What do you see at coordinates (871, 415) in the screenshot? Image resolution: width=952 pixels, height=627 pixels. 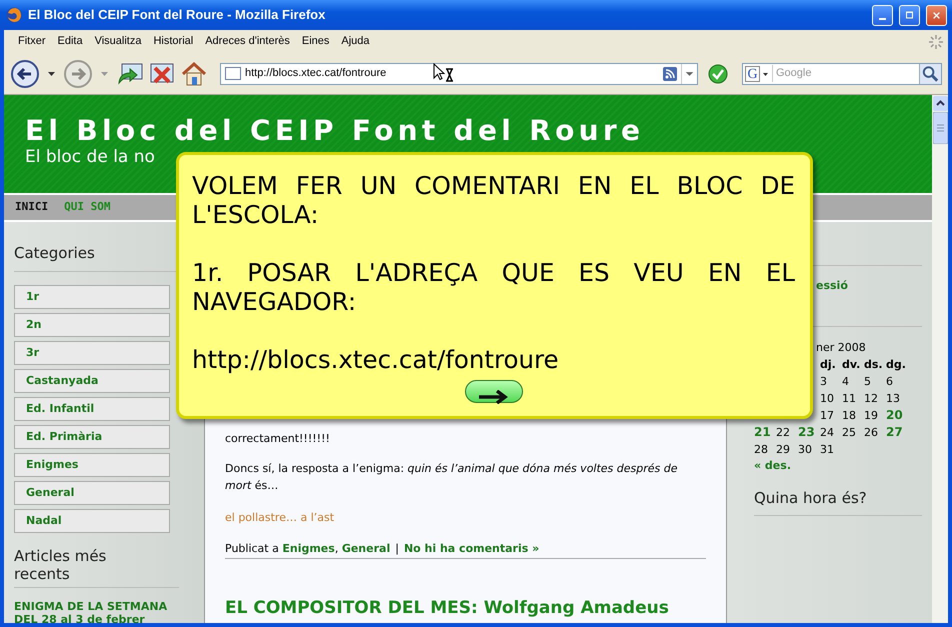 I see `calendar-day: 19` at bounding box center [871, 415].